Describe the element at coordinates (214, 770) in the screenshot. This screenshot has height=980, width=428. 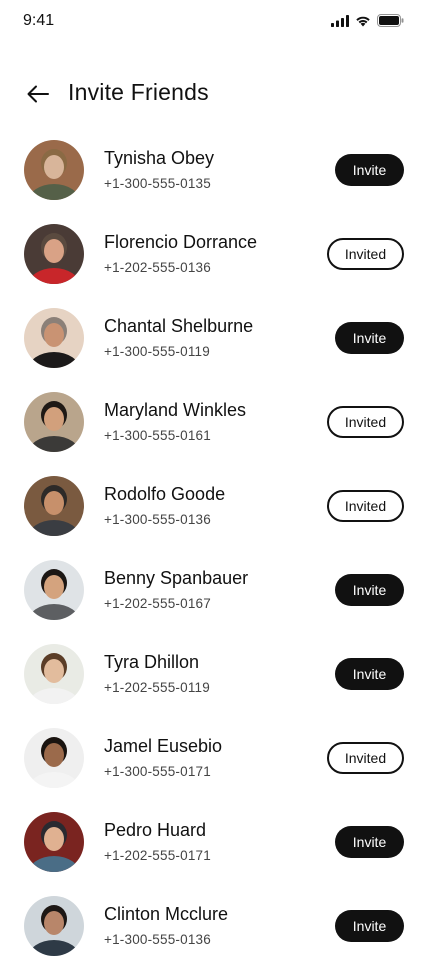
I see `contact-row: Jamel Eusebio +1-300-555-0171 Invited` at that location.